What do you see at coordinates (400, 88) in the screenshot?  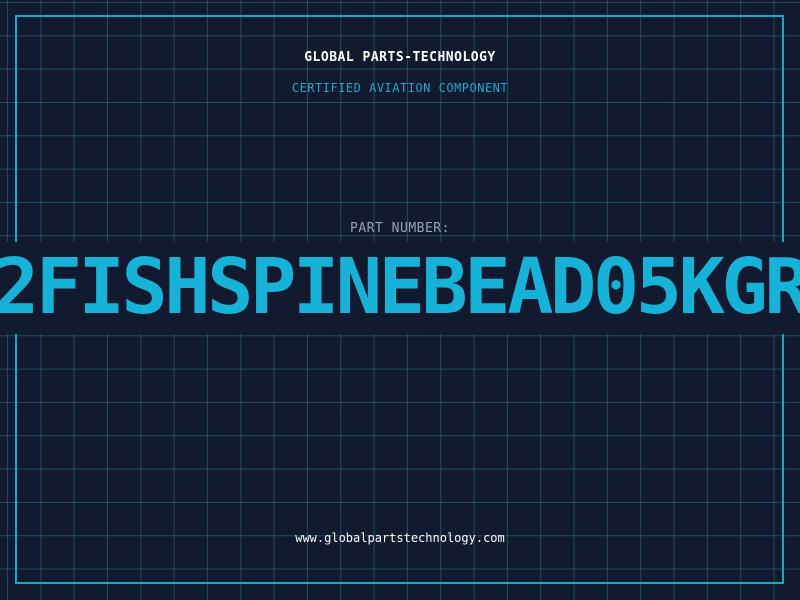 I see `certification-subtitle: CERTIFIED AVIATION COMPONENT` at bounding box center [400, 88].